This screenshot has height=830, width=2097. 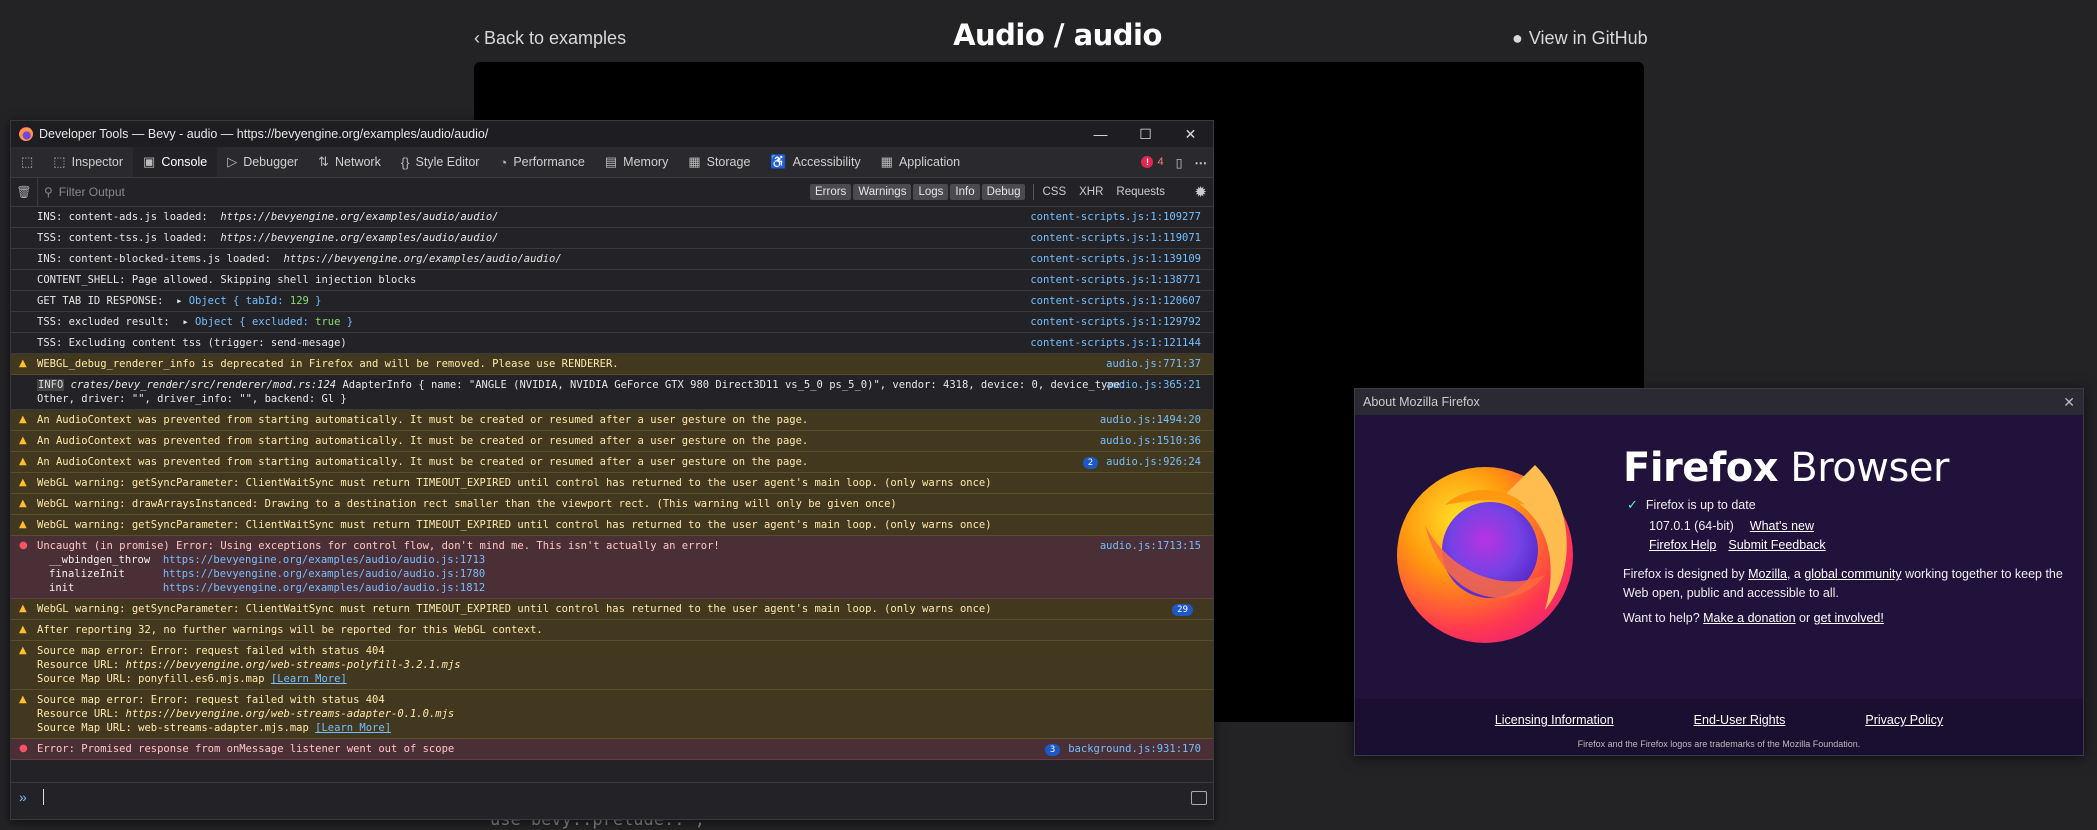 I want to click on console-settings-icon: ✹, so click(x=1200, y=192).